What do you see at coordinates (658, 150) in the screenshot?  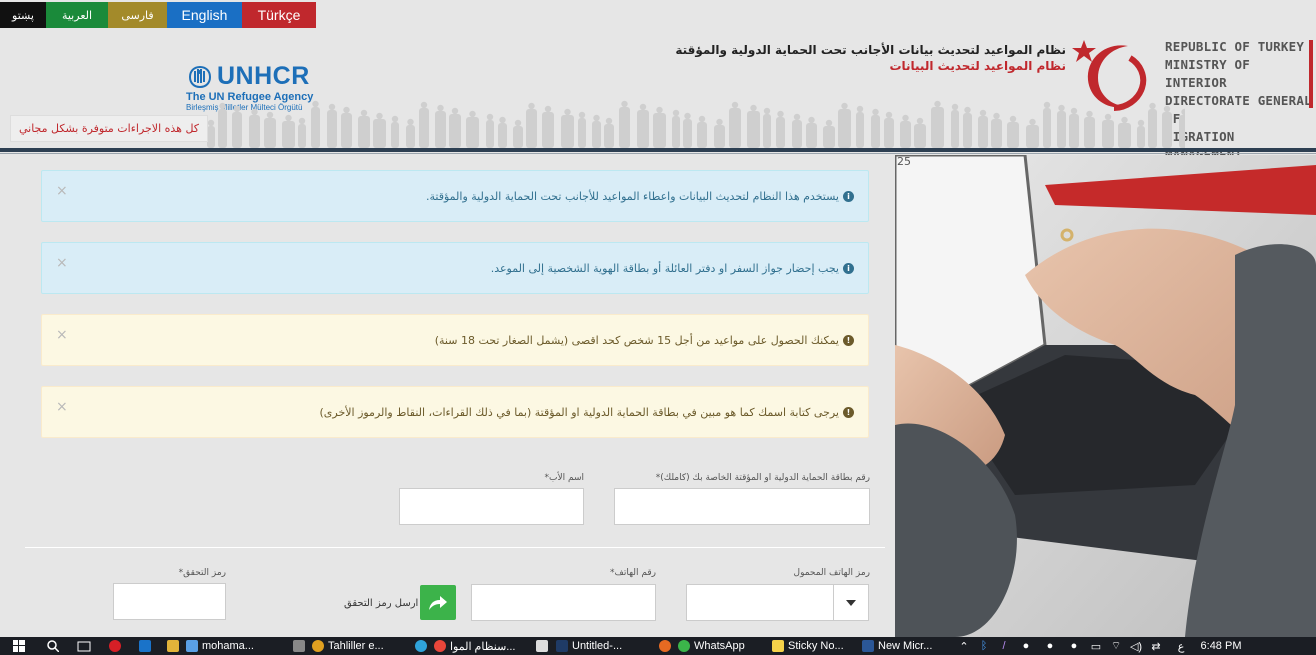 I see `header-divider` at bounding box center [658, 150].